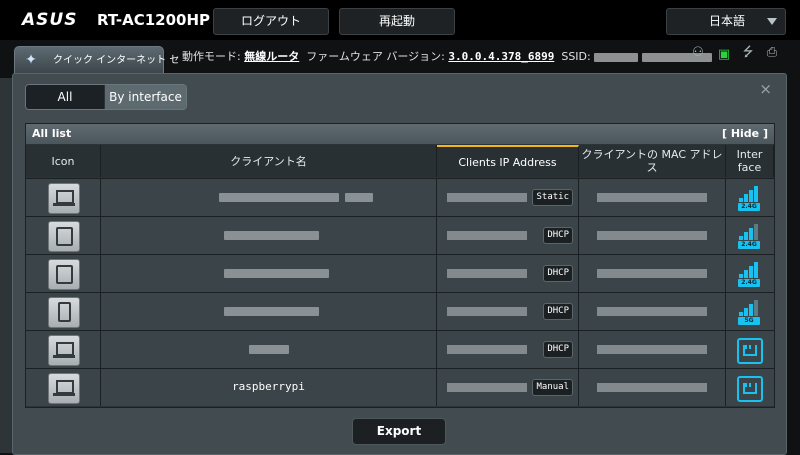 The height and width of the screenshot is (455, 800). I want to click on top-bar: ASUS RT-AC1200HP ログアウト 再起動 日本語, so click(400, 20).